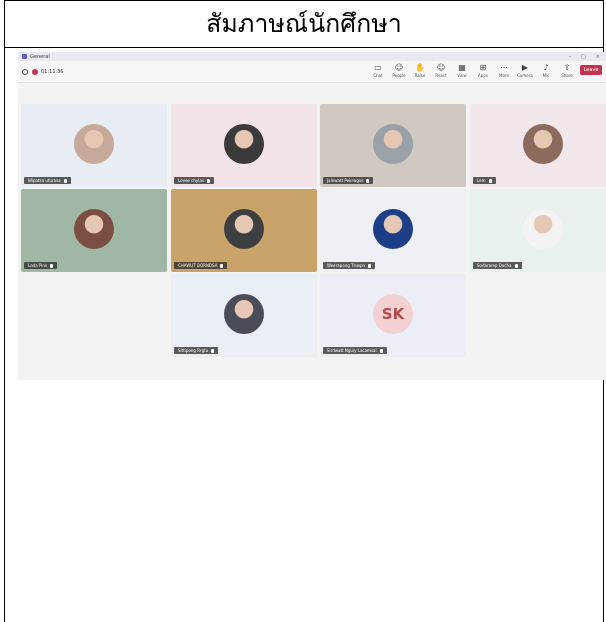  Describe the element at coordinates (24, 56) in the screenshot. I see `teams-icon` at that location.